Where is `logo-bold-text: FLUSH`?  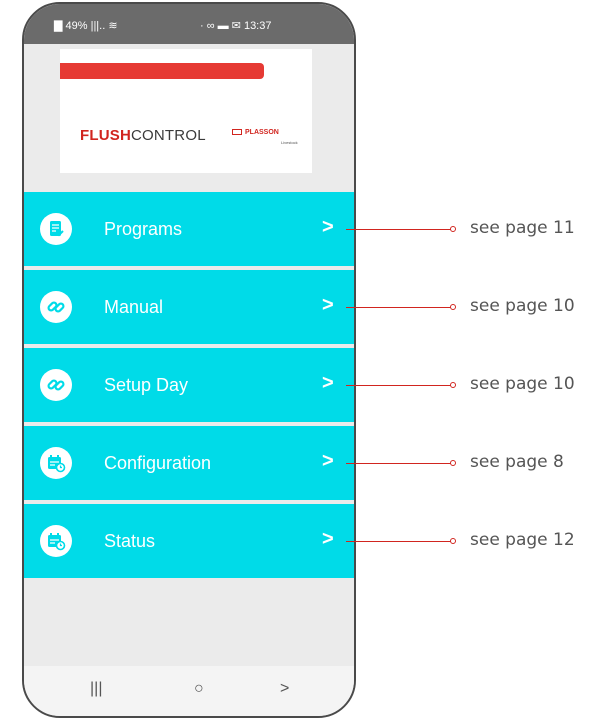
logo-bold-text: FLUSH is located at coordinates (105, 135).